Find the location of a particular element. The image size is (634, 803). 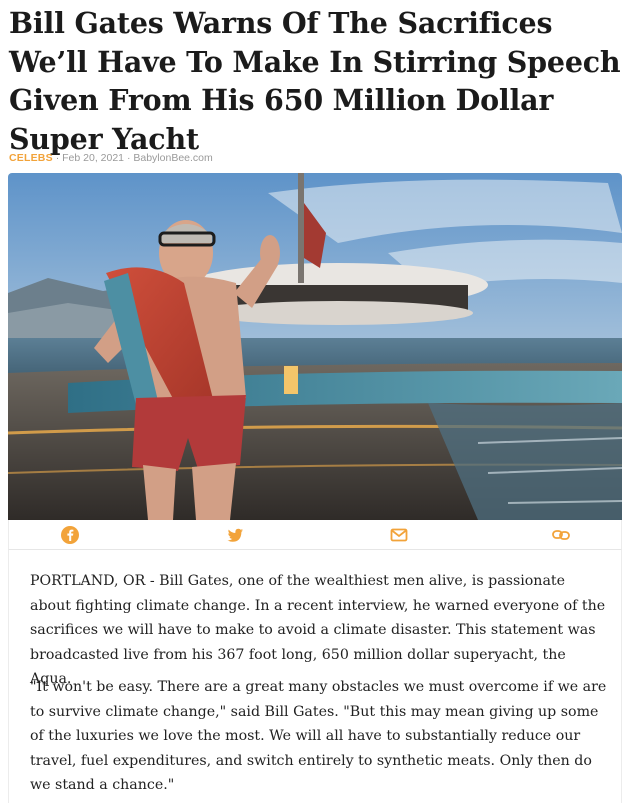

link-icon is located at coordinates (561, 535).